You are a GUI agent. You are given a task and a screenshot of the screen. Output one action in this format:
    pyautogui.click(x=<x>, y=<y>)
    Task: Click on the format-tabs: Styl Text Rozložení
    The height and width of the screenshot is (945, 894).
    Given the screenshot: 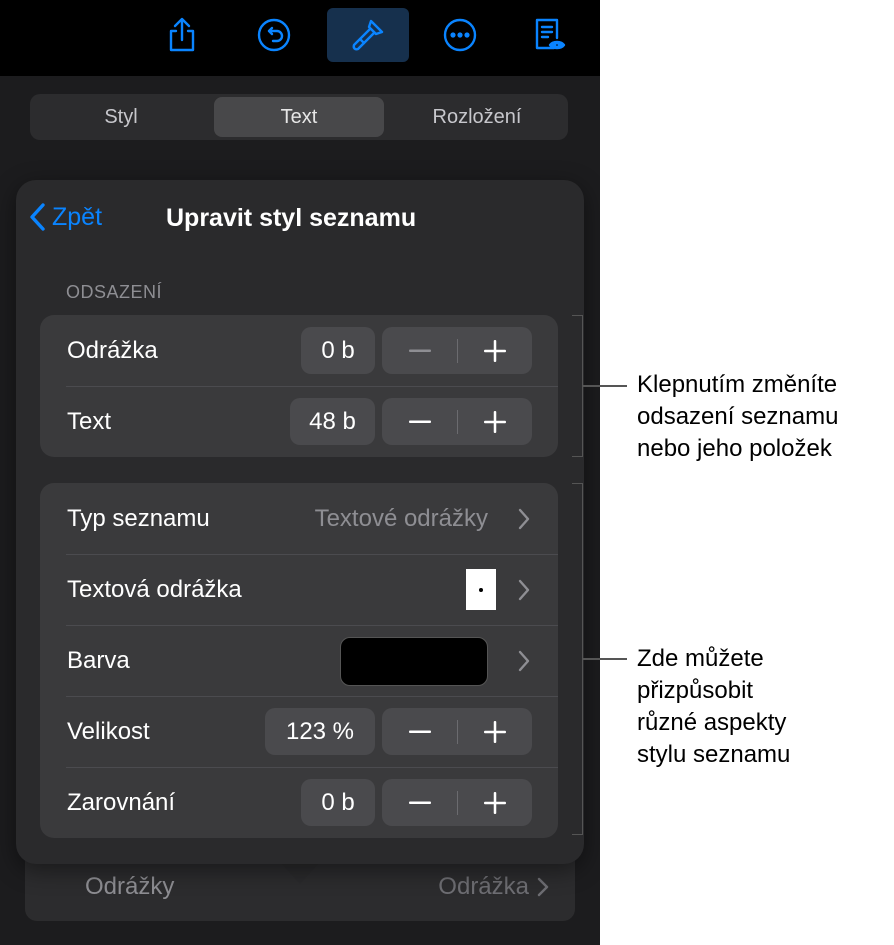 What is the action you would take?
    pyautogui.click(x=299, y=117)
    